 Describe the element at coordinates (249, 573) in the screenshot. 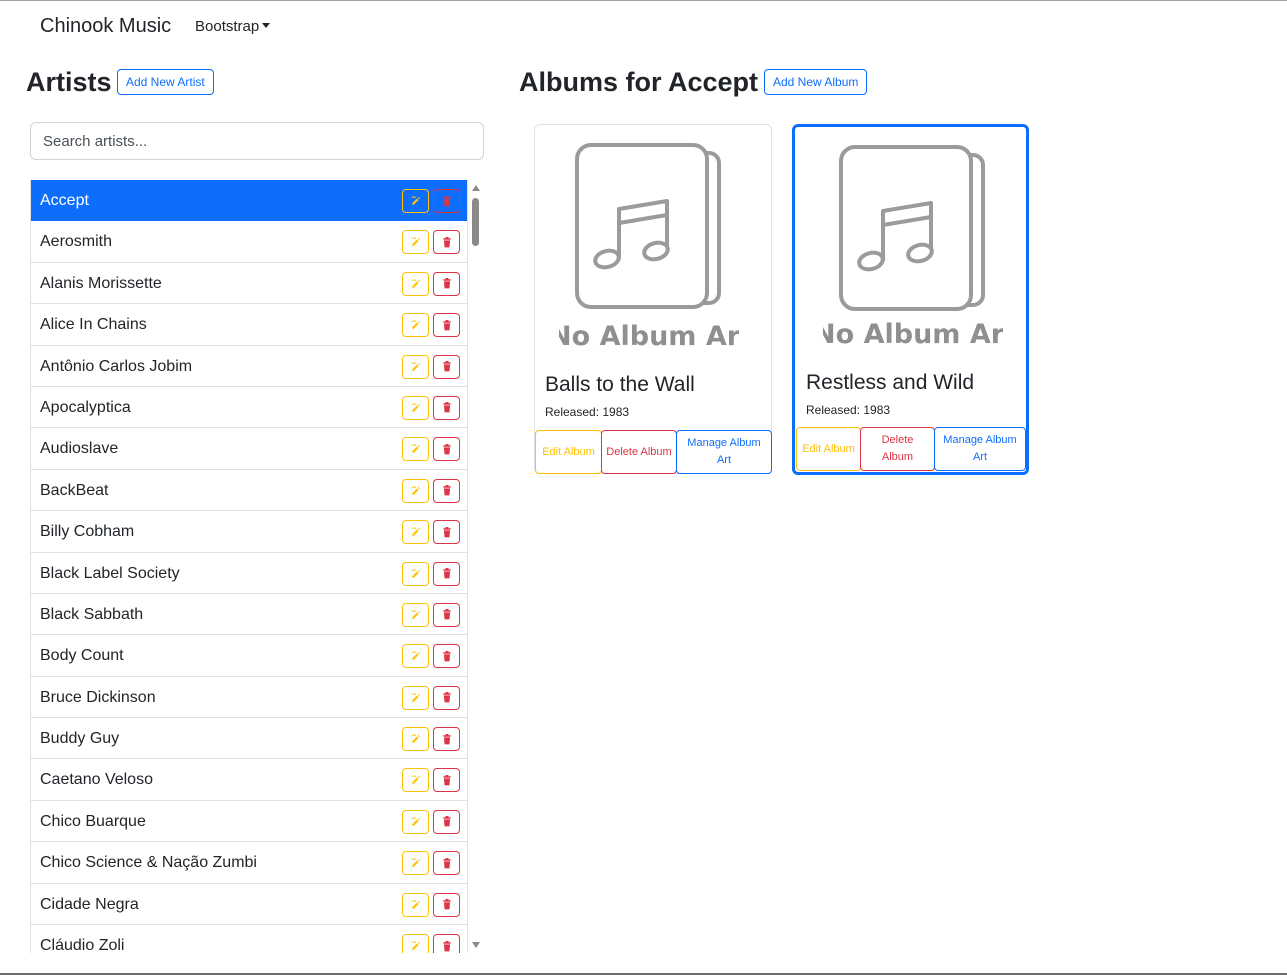

I see `artist-list-item: Black Label Society` at that location.